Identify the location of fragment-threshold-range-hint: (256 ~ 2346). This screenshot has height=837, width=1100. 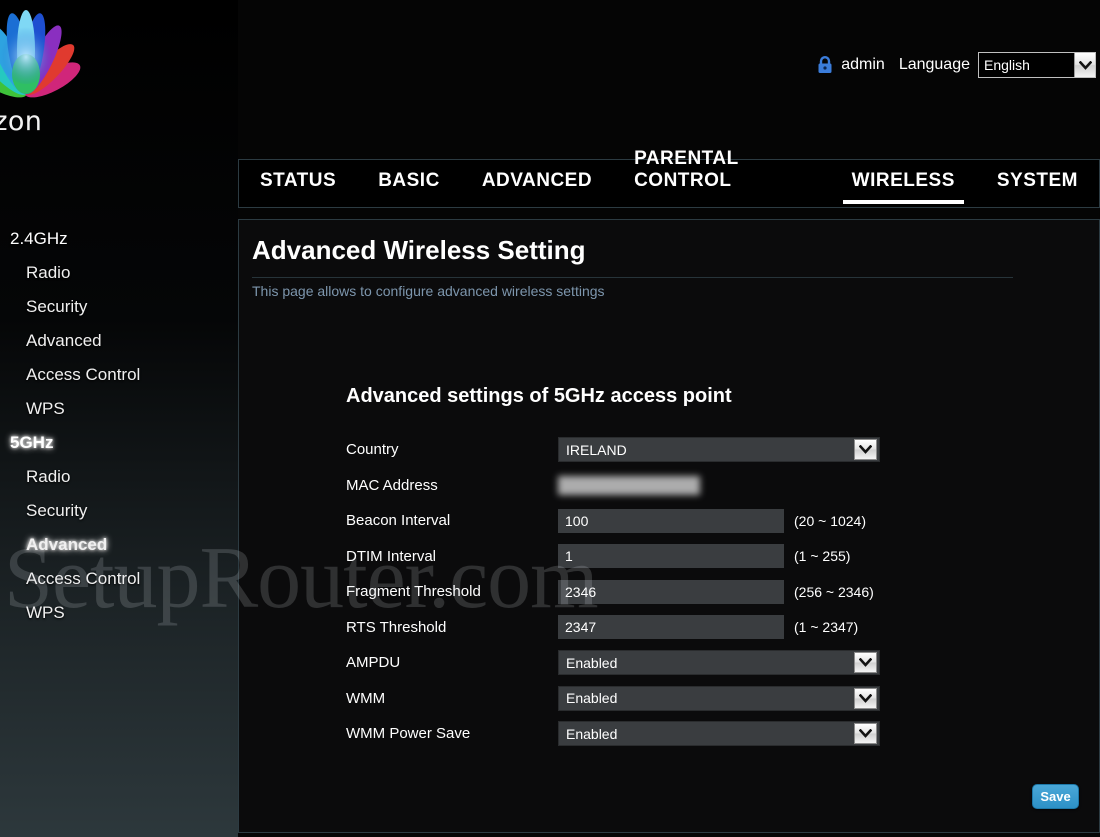
(834, 591).